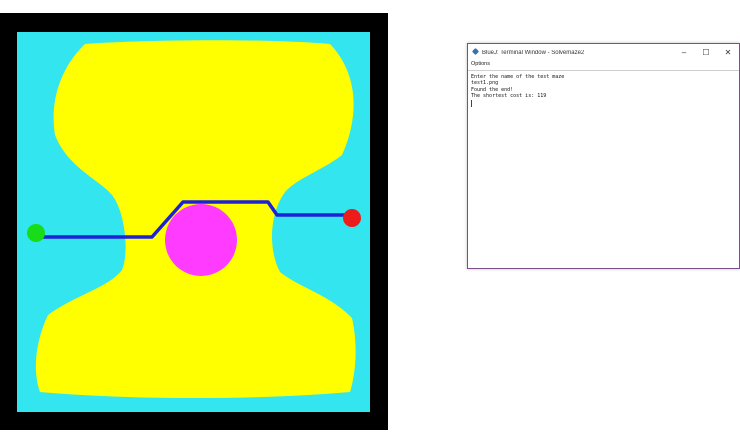 This screenshot has width=740, height=434. I want to click on menu-options: Options, so click(480, 64).